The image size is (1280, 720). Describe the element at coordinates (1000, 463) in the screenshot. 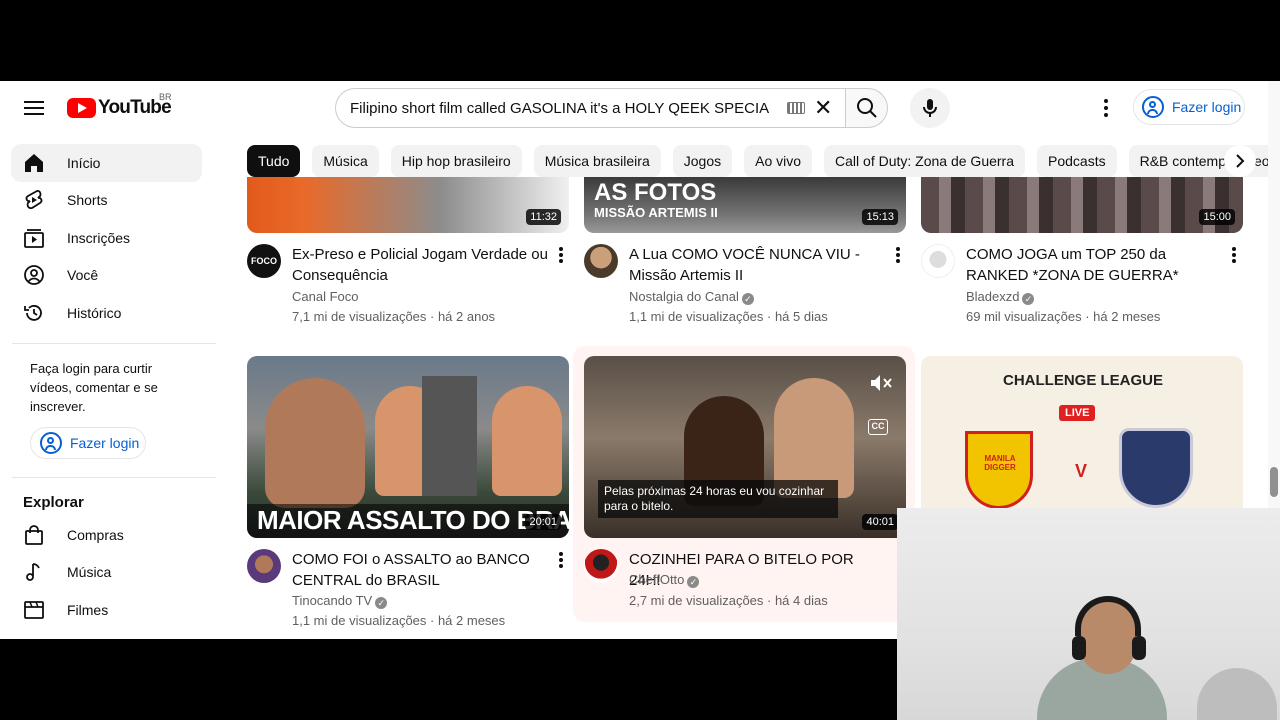

I see `team-name: MANILA DIGGER` at that location.